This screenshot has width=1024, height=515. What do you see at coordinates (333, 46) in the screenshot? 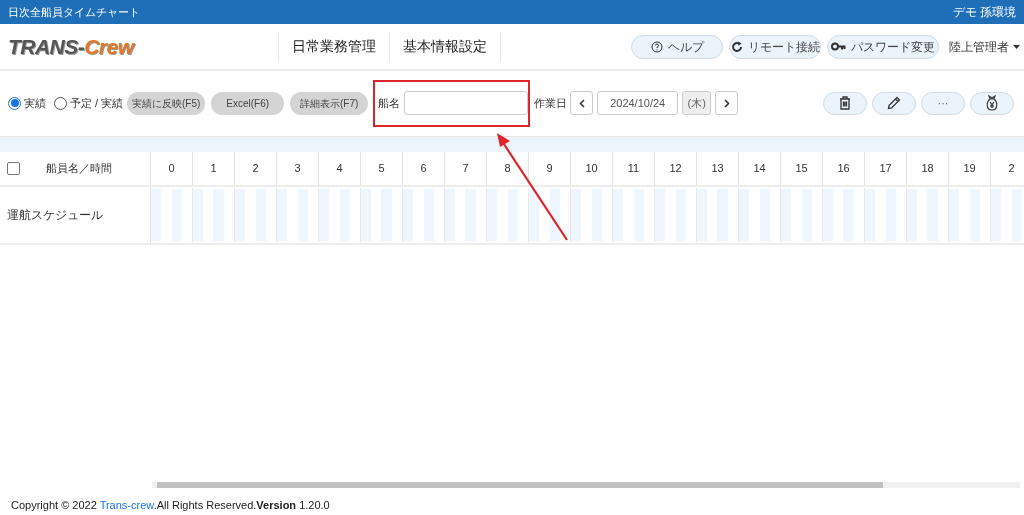
I see `nav-link: 日常業務管理` at bounding box center [333, 46].